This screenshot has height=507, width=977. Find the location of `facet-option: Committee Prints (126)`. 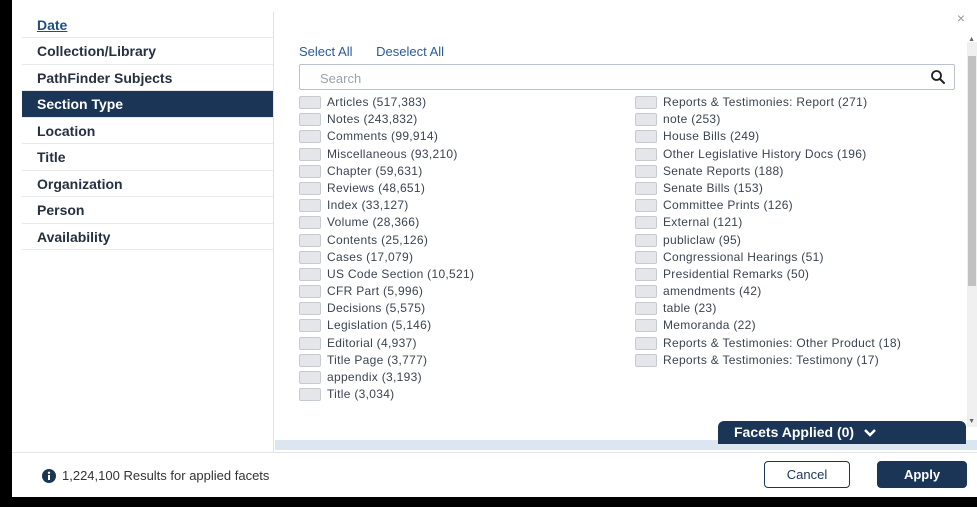

facet-option: Committee Prints (126) is located at coordinates (795, 206).